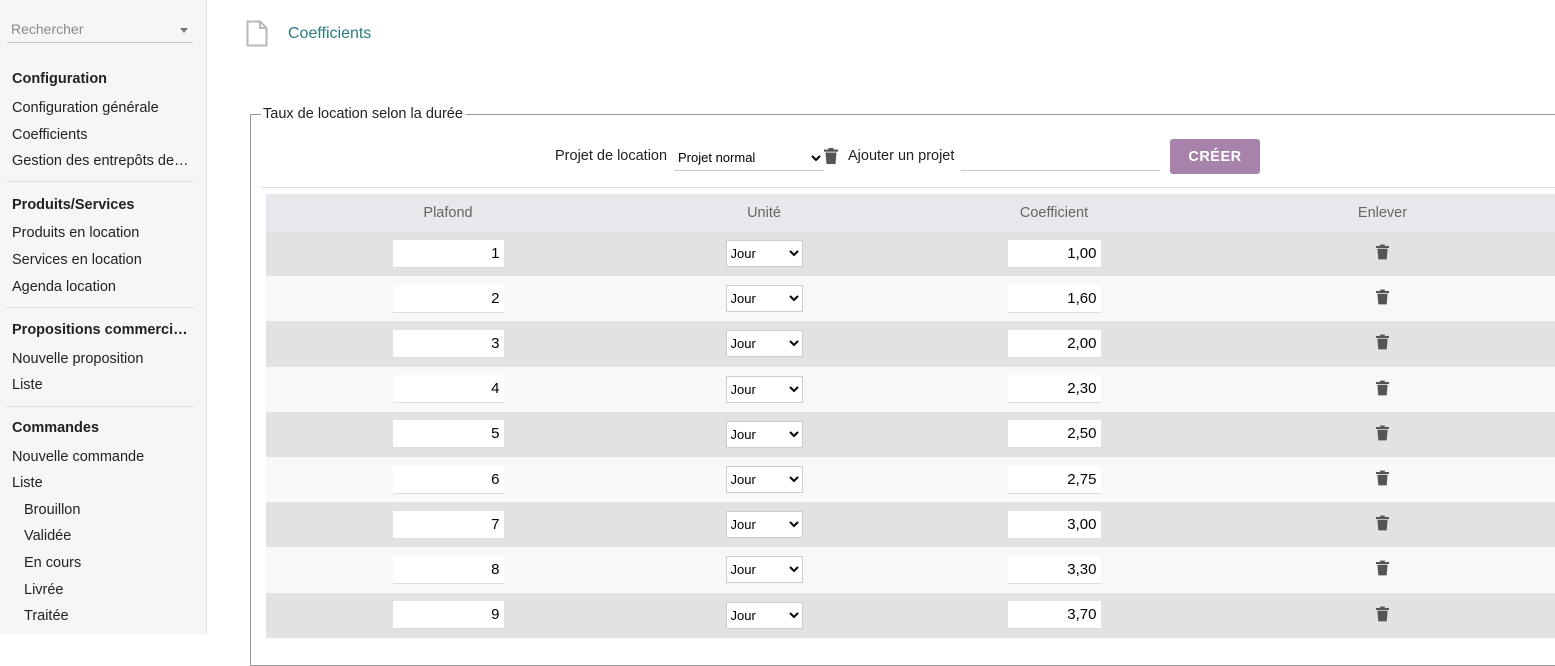 This screenshot has width=1555, height=666. I want to click on menu-item-nouvelle-commande: Nouvelle commande, so click(103, 457).